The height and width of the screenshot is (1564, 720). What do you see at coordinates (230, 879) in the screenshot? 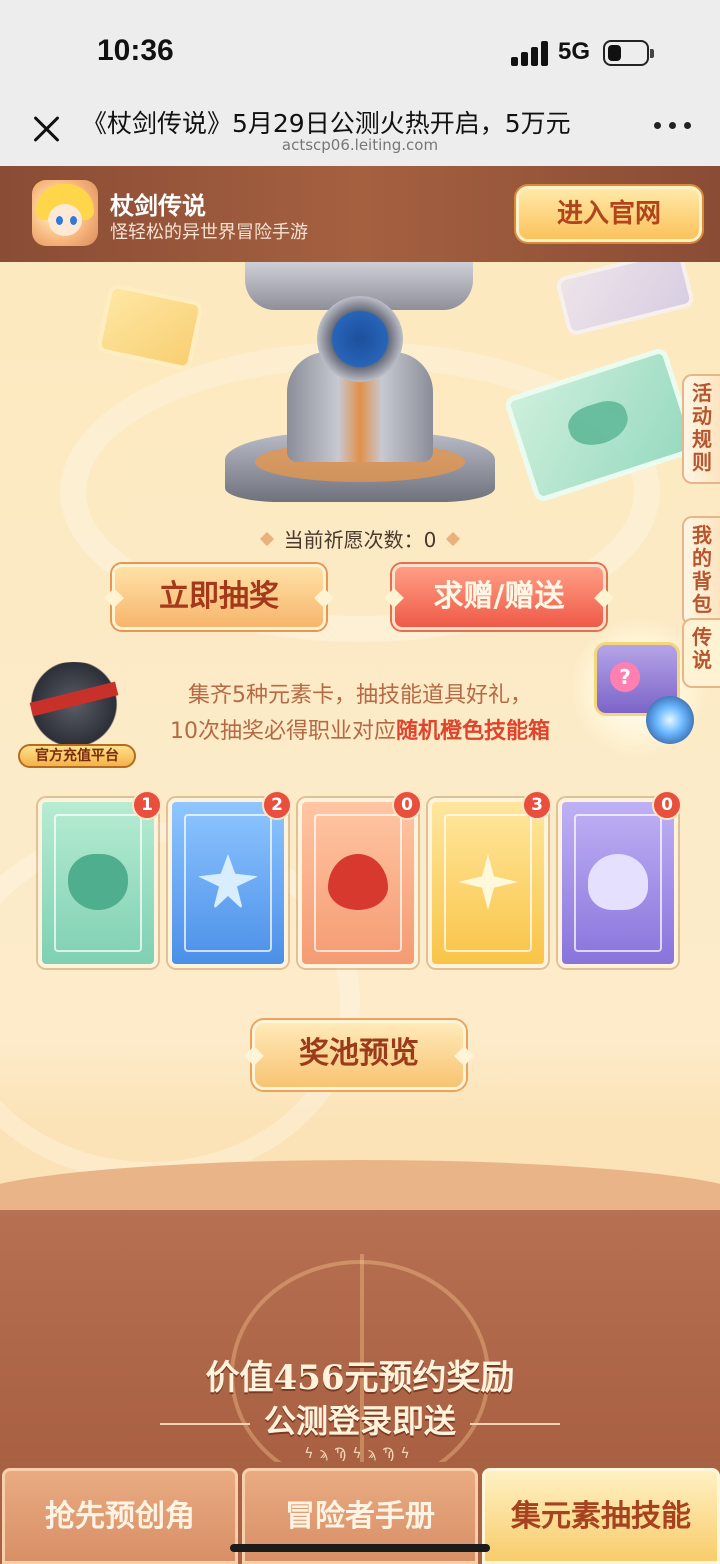
I see `element-card-ice: 2` at bounding box center [230, 879].